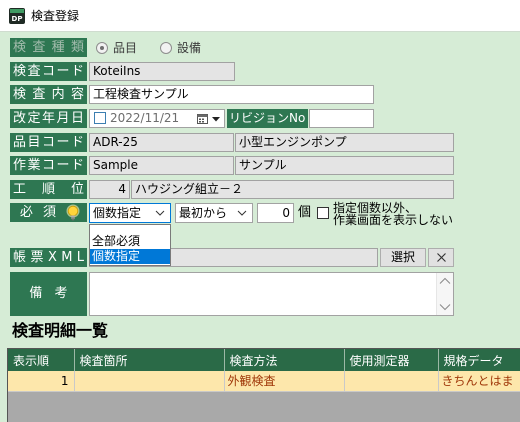  Describe the element at coordinates (479, 360) in the screenshot. I see `column-header-spec: 規格データ` at that location.